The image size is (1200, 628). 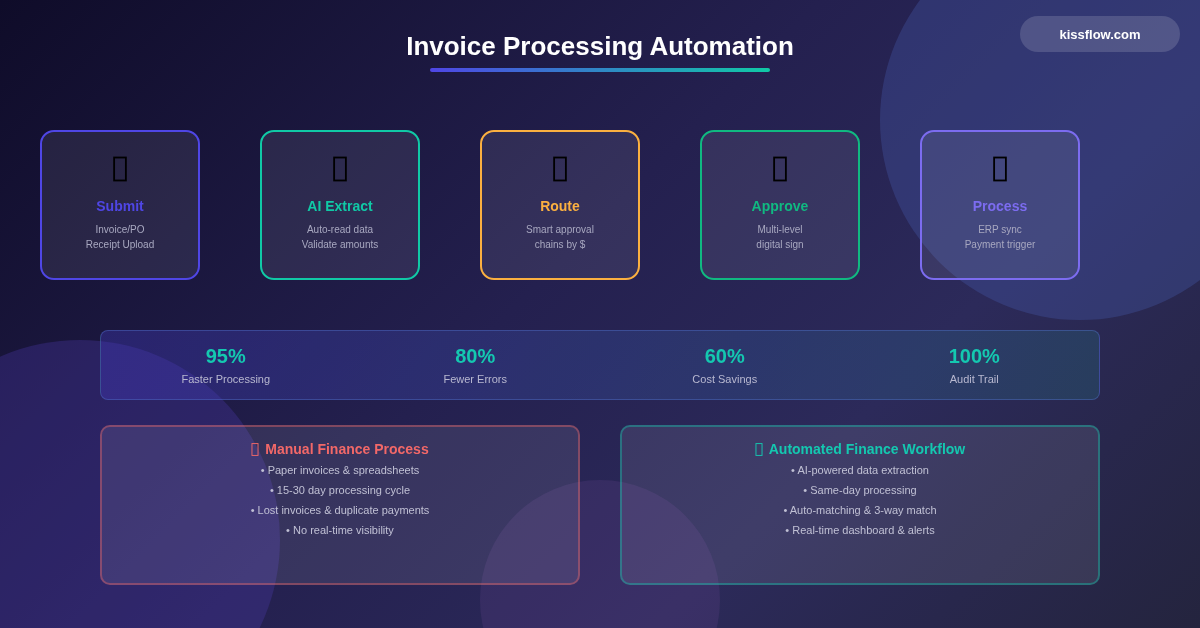 What do you see at coordinates (1000, 206) in the screenshot?
I see `step-title: Process` at bounding box center [1000, 206].